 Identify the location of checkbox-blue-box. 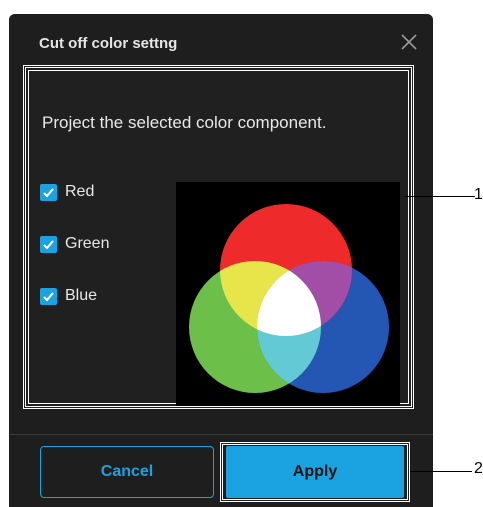
(48, 296).